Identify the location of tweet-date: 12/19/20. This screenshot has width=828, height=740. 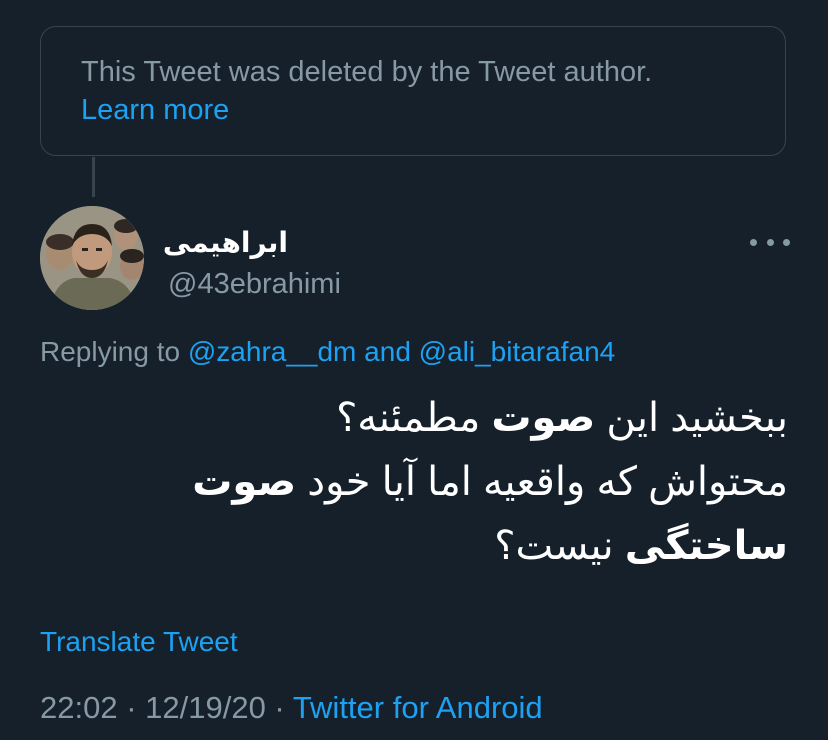
(205, 707).